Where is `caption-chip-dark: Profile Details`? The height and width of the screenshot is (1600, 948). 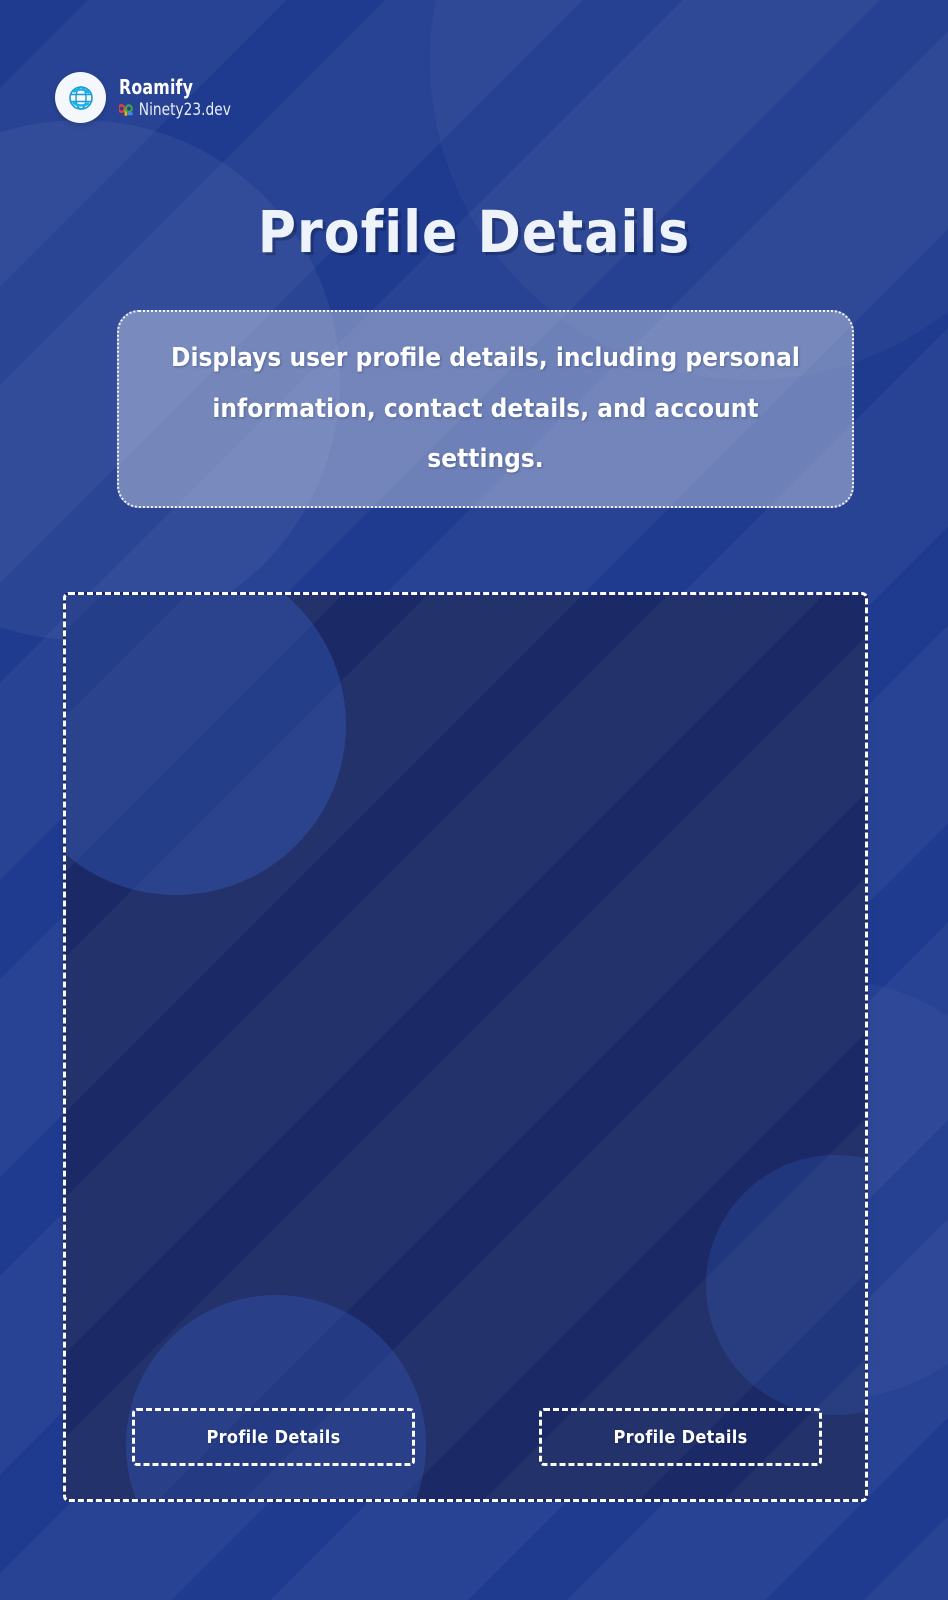
caption-chip-dark: Profile Details is located at coordinates (680, 1437).